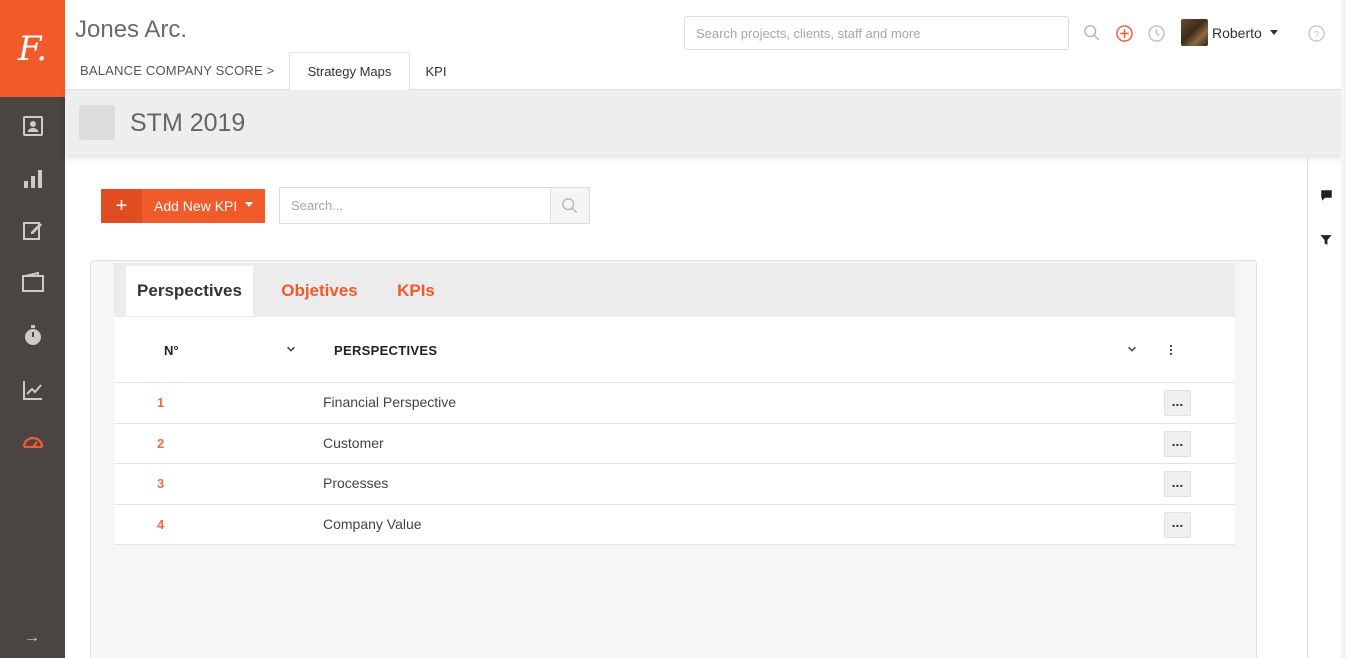 This screenshot has height=658, width=1346. I want to click on column-header-perspectives: PERSPECTIVES, so click(386, 350).